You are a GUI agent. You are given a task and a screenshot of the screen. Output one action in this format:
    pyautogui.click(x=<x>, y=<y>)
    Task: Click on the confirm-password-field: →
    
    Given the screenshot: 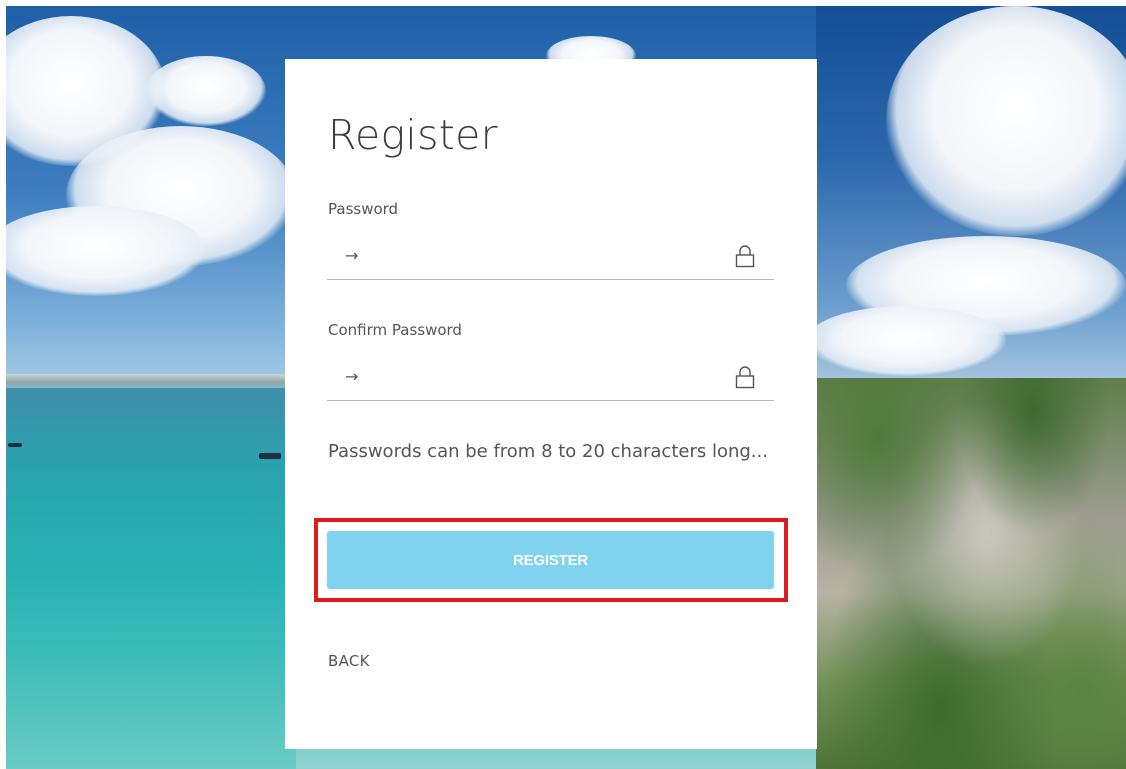 What is the action you would take?
    pyautogui.click(x=550, y=379)
    